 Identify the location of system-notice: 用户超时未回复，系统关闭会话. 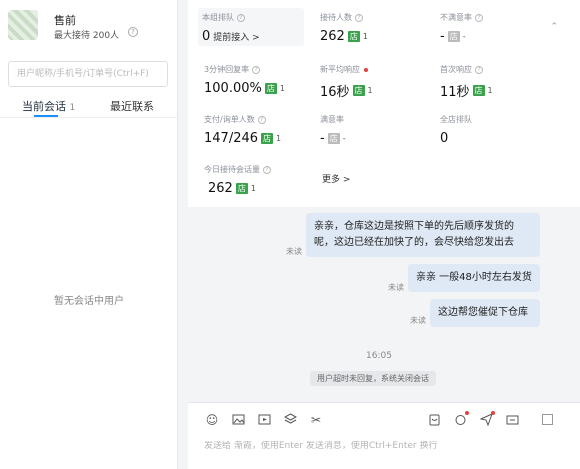
(373, 378).